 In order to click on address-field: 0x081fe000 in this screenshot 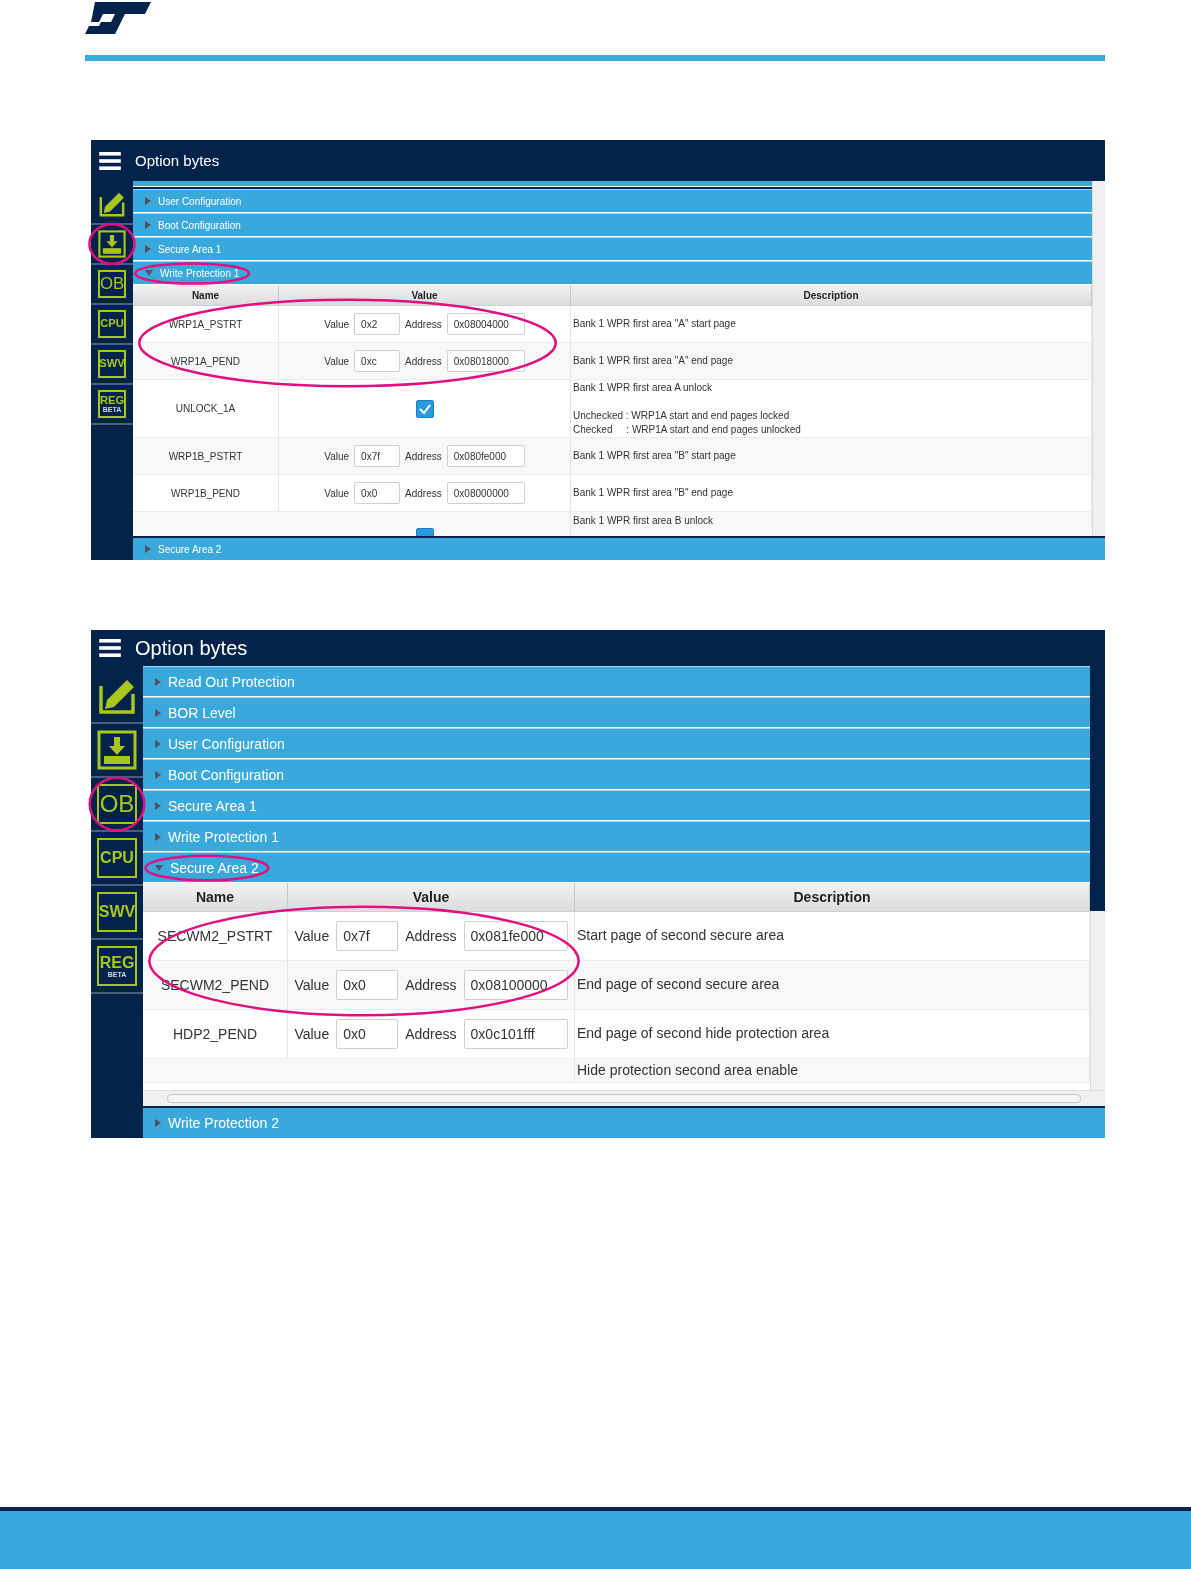, I will do `click(515, 936)`.